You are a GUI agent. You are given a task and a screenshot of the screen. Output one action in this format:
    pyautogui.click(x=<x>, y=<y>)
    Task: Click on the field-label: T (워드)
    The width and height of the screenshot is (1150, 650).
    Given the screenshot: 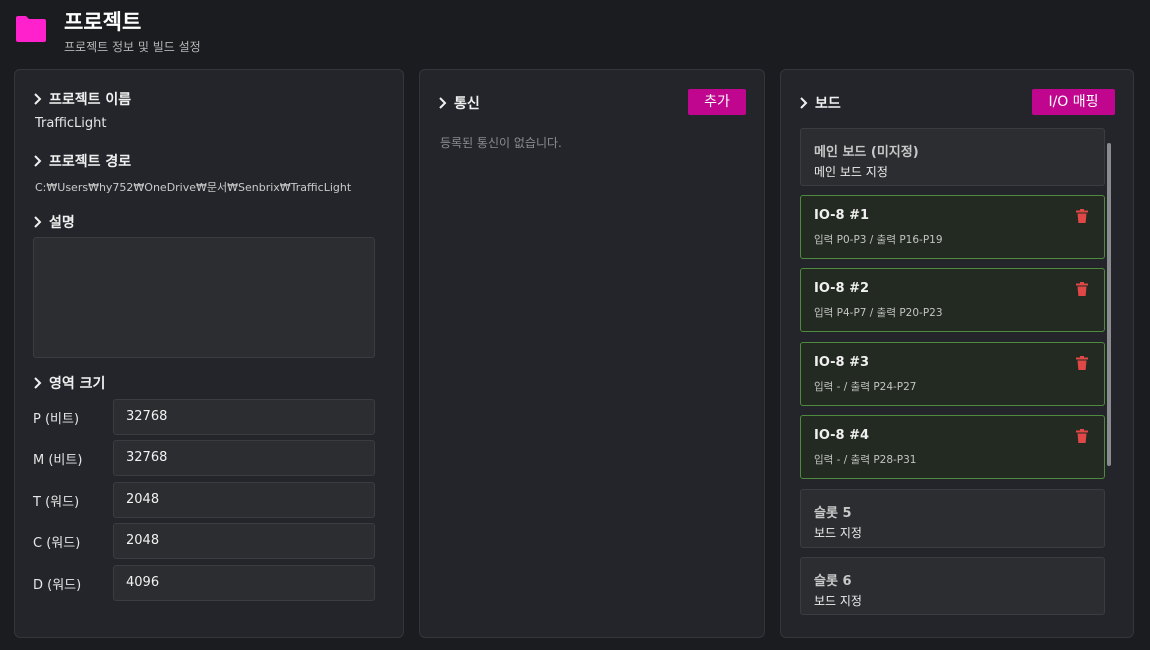 What is the action you would take?
    pyautogui.click(x=56, y=502)
    